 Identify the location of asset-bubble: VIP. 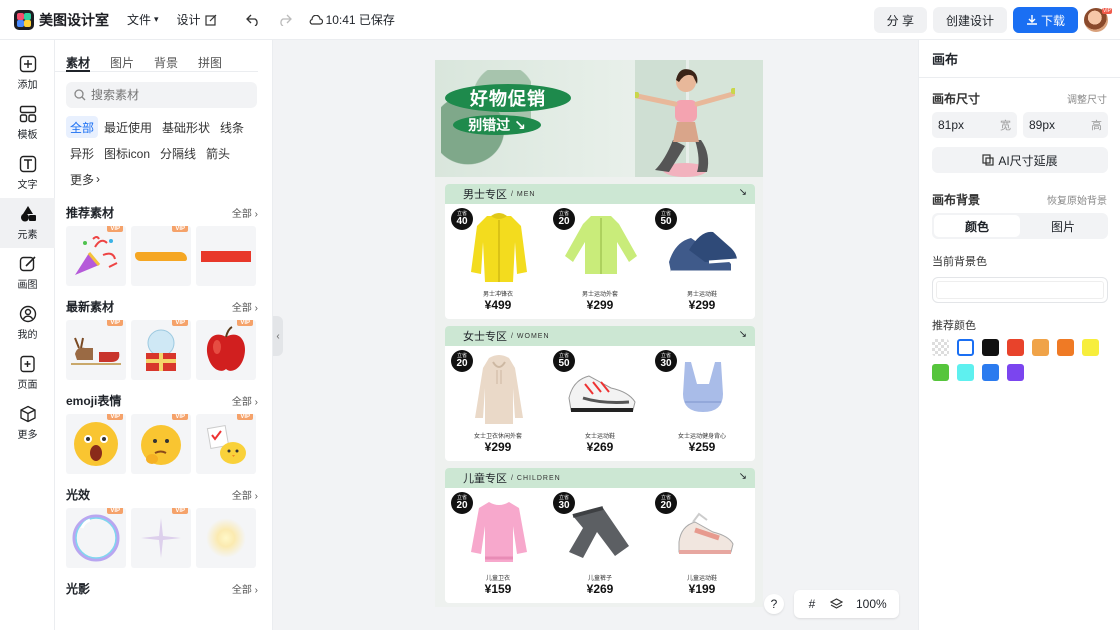
(96, 538).